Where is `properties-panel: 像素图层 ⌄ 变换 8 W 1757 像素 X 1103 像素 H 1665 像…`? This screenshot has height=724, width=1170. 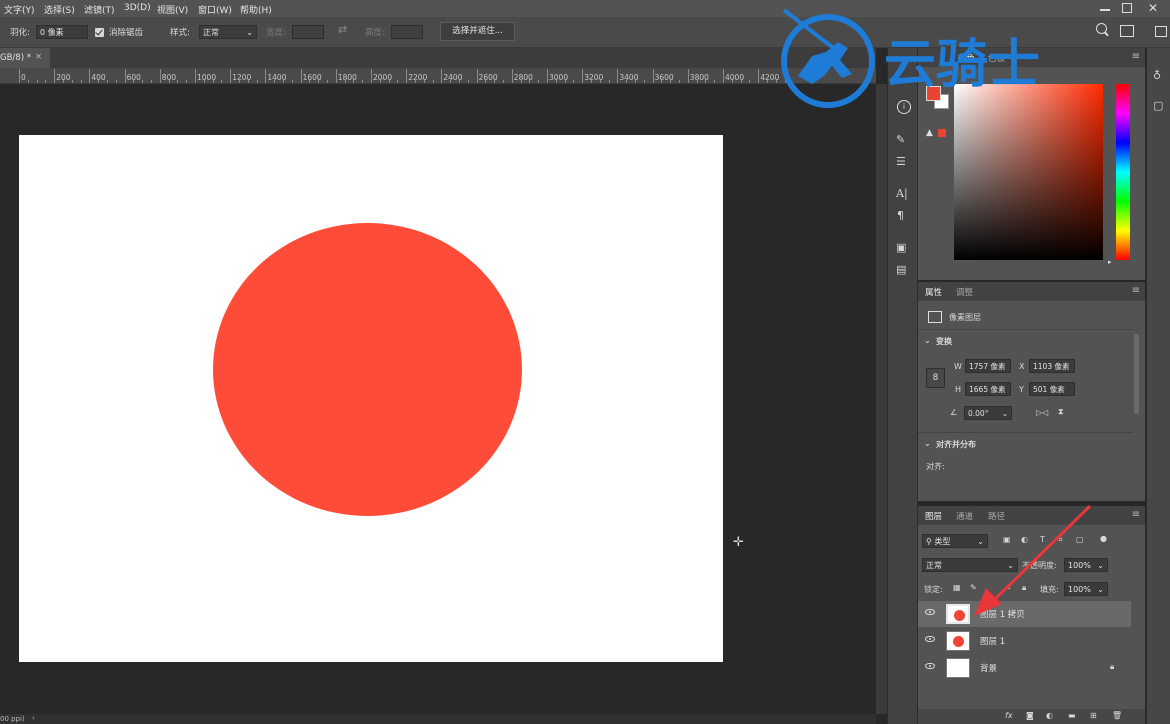 properties-panel: 像素图层 ⌄ 变换 8 W 1757 像素 X 1103 像素 H 1665 像… is located at coordinates (1031, 401).